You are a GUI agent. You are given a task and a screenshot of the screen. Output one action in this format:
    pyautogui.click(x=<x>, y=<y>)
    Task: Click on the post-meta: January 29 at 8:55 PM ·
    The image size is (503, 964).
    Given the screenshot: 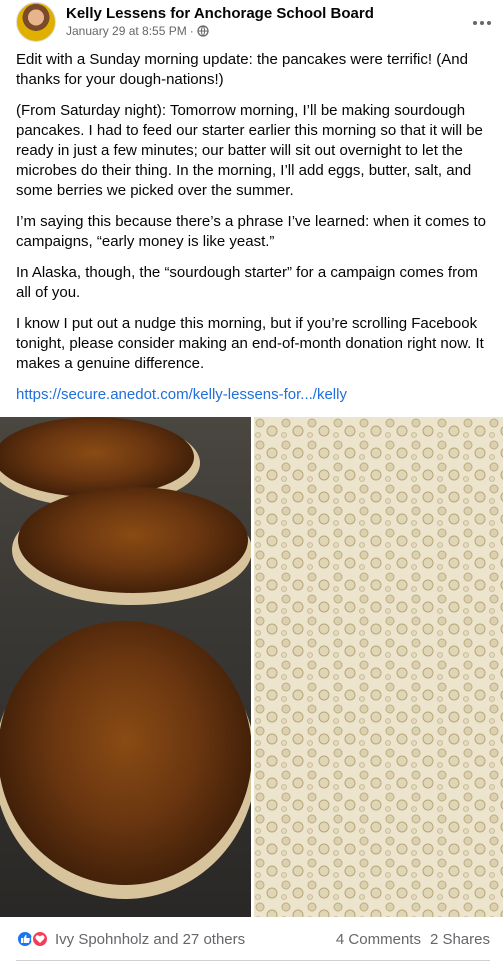 What is the action you would take?
    pyautogui.click(x=137, y=31)
    